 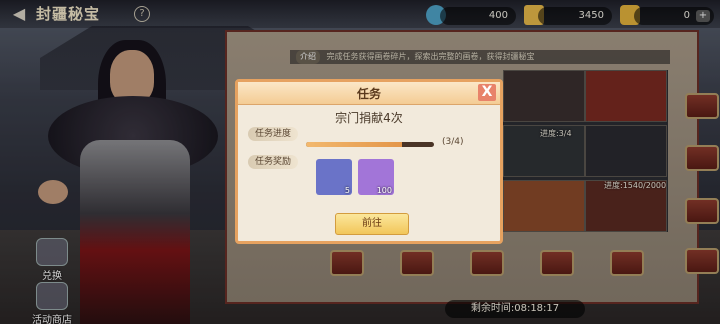 I want to click on reward-count: 100, so click(x=384, y=190).